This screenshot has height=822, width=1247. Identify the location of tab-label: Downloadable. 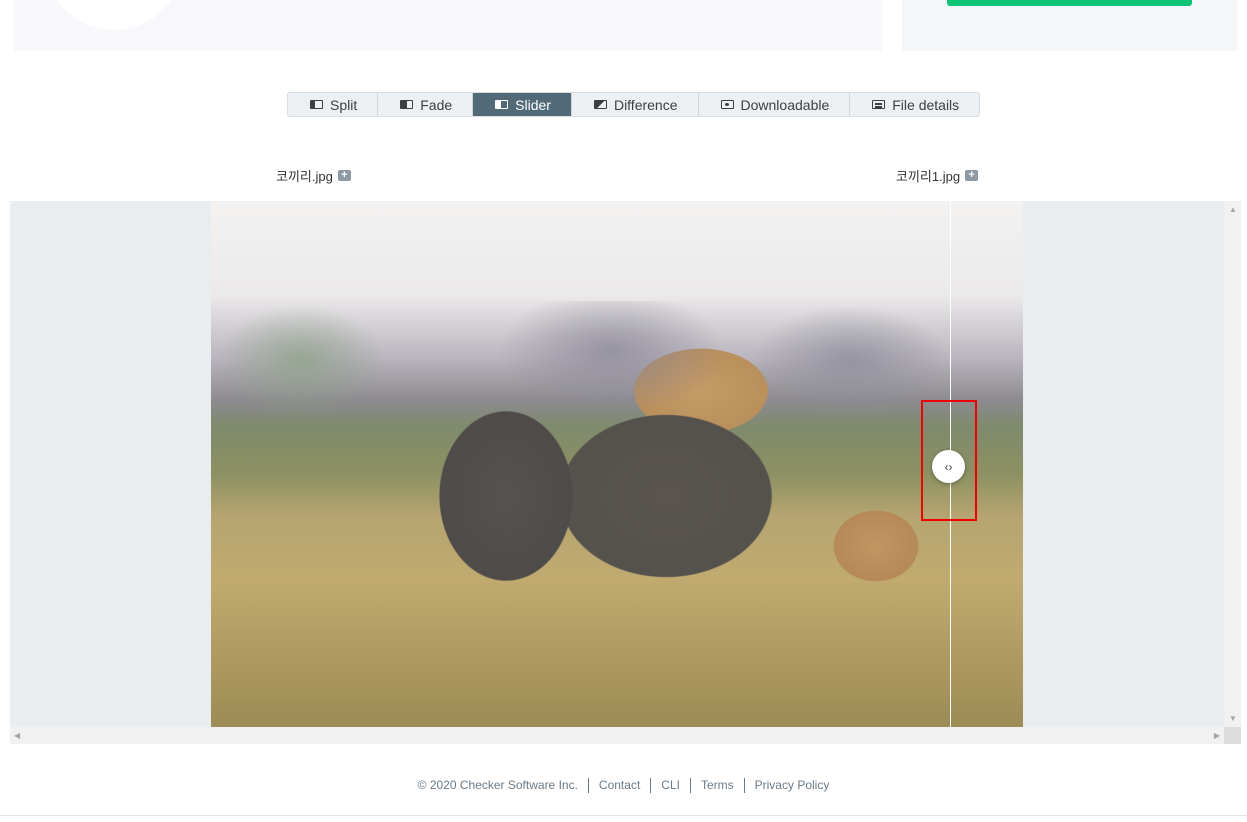
(785, 104).